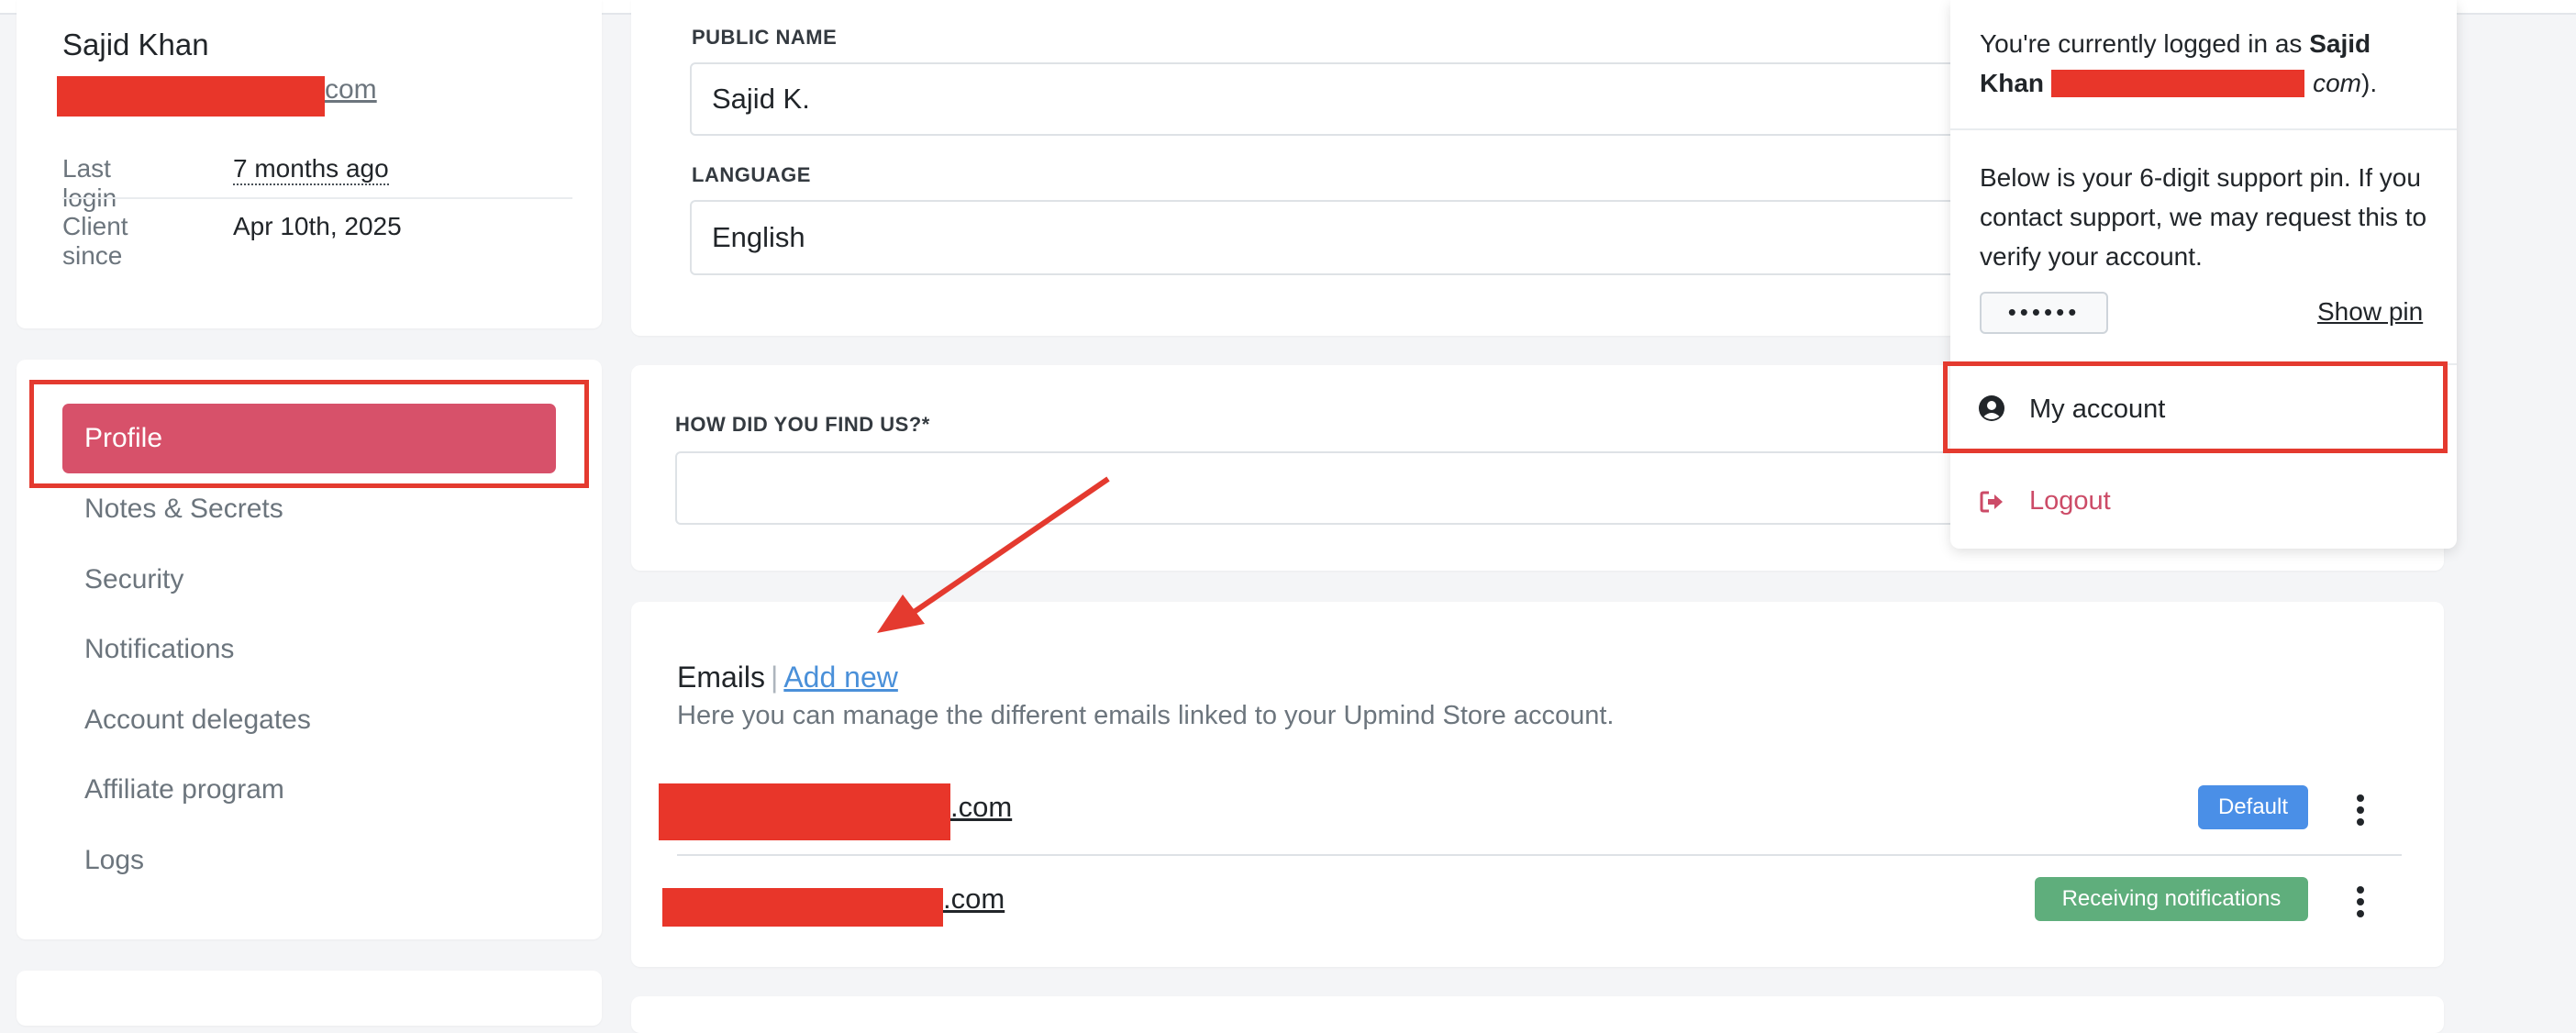 Image resolution: width=2576 pixels, height=1033 pixels. What do you see at coordinates (2337, 83) in the screenshot?
I see `logged-in-email-tail: com` at bounding box center [2337, 83].